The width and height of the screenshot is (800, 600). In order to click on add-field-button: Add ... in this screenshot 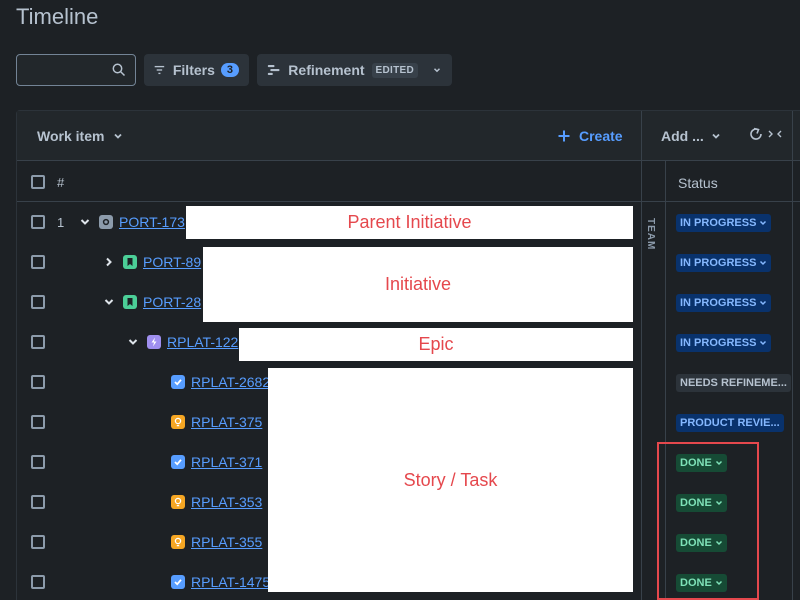, I will do `click(691, 136)`.